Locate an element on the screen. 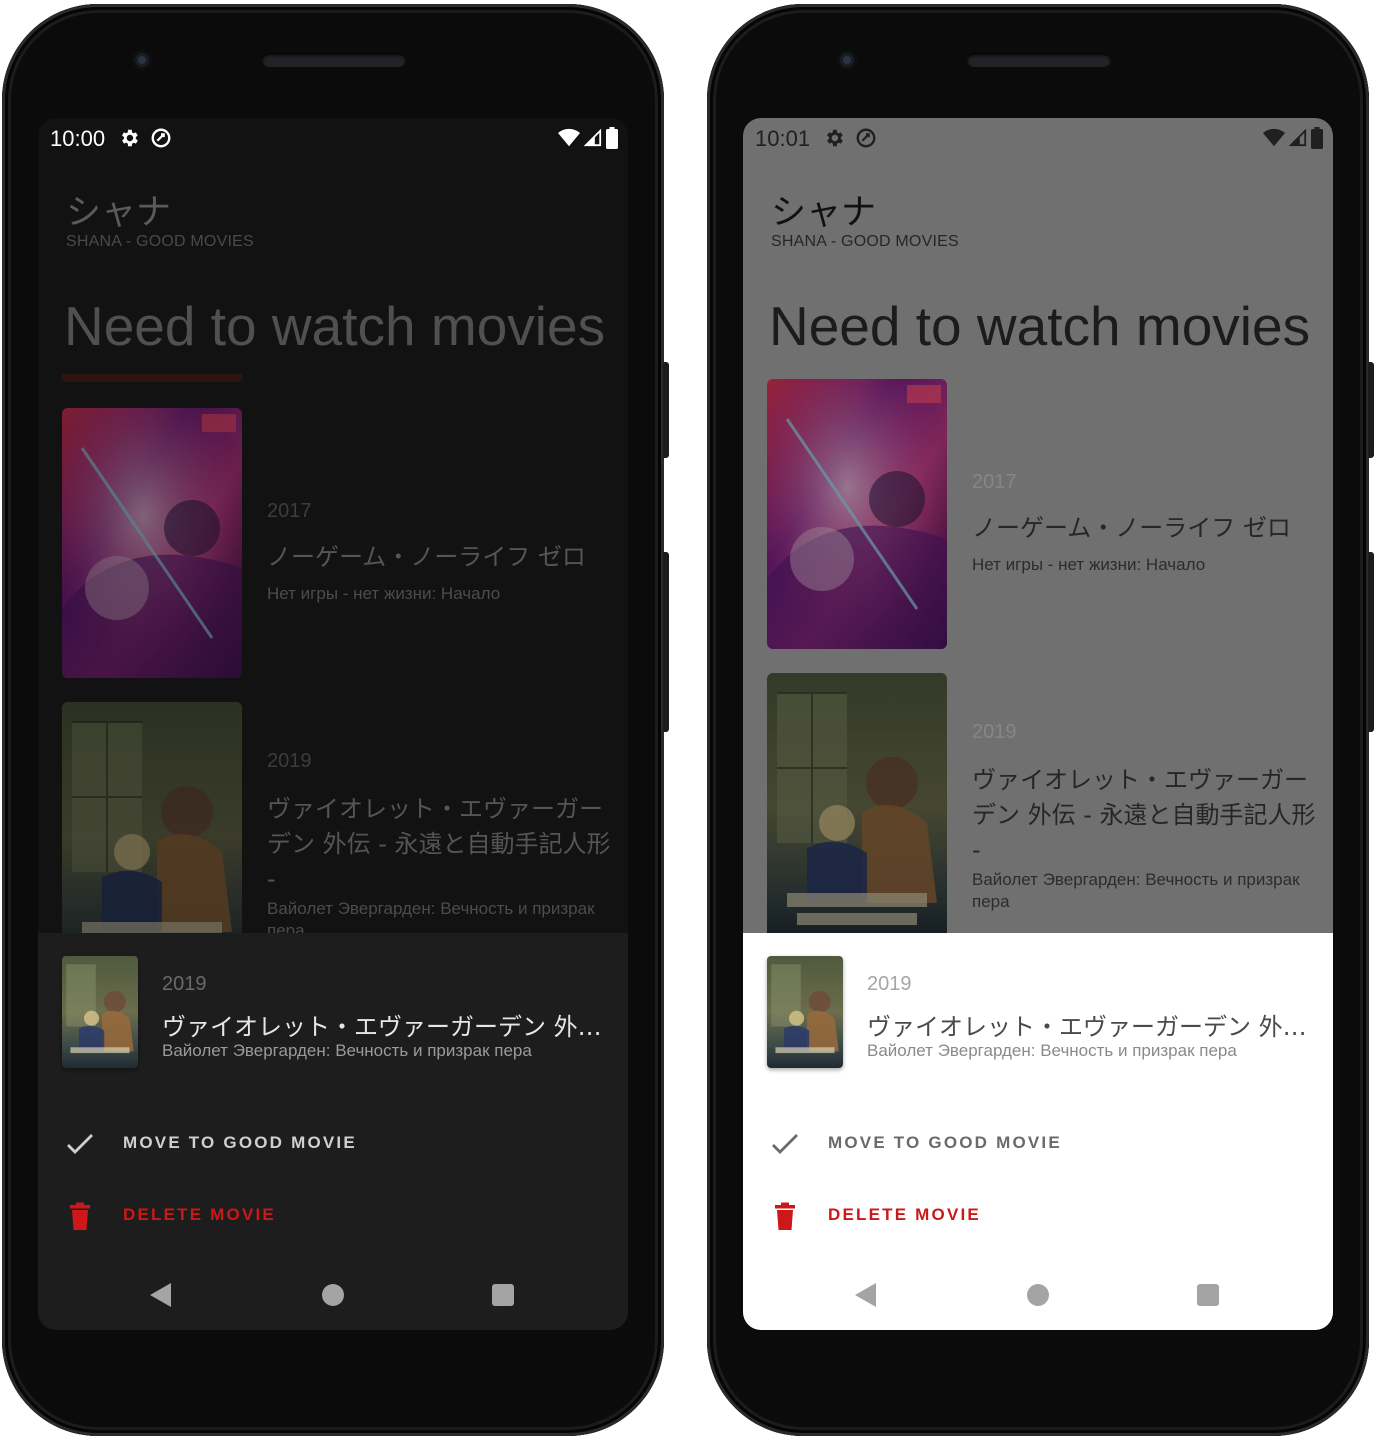 This screenshot has width=1382, height=1440. poster-edge is located at coordinates (152, 378).